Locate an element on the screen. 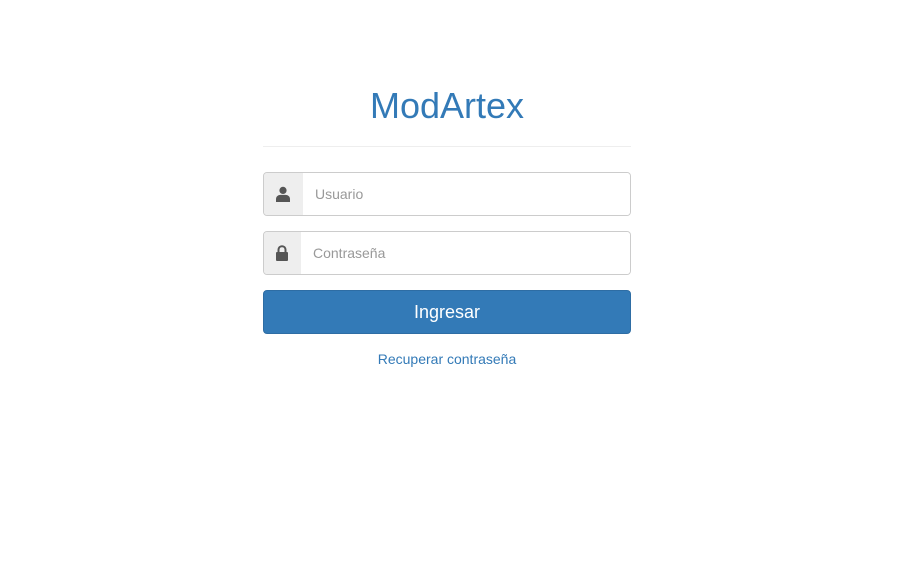 The image size is (902, 580). brand-title: ModArtex is located at coordinates (447, 105).